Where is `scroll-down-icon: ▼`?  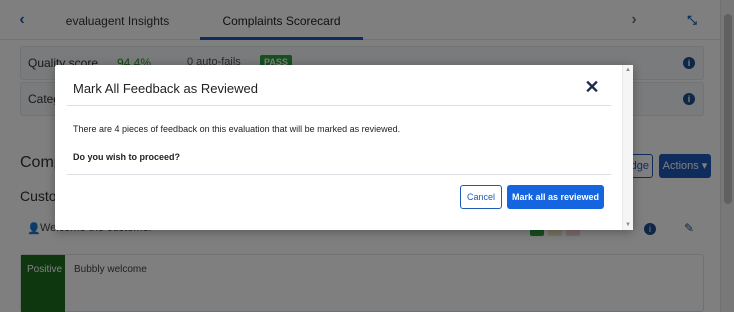 scroll-down-icon: ▼ is located at coordinates (628, 225).